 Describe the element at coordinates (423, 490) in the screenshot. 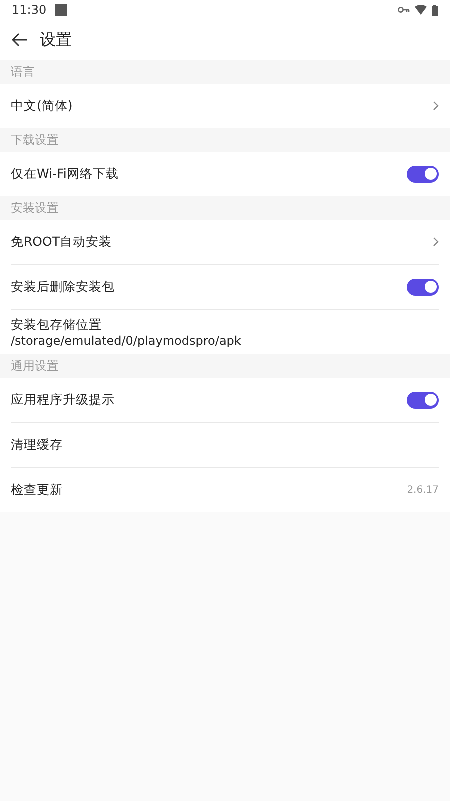

I see `version-text: 2.6.17` at that location.